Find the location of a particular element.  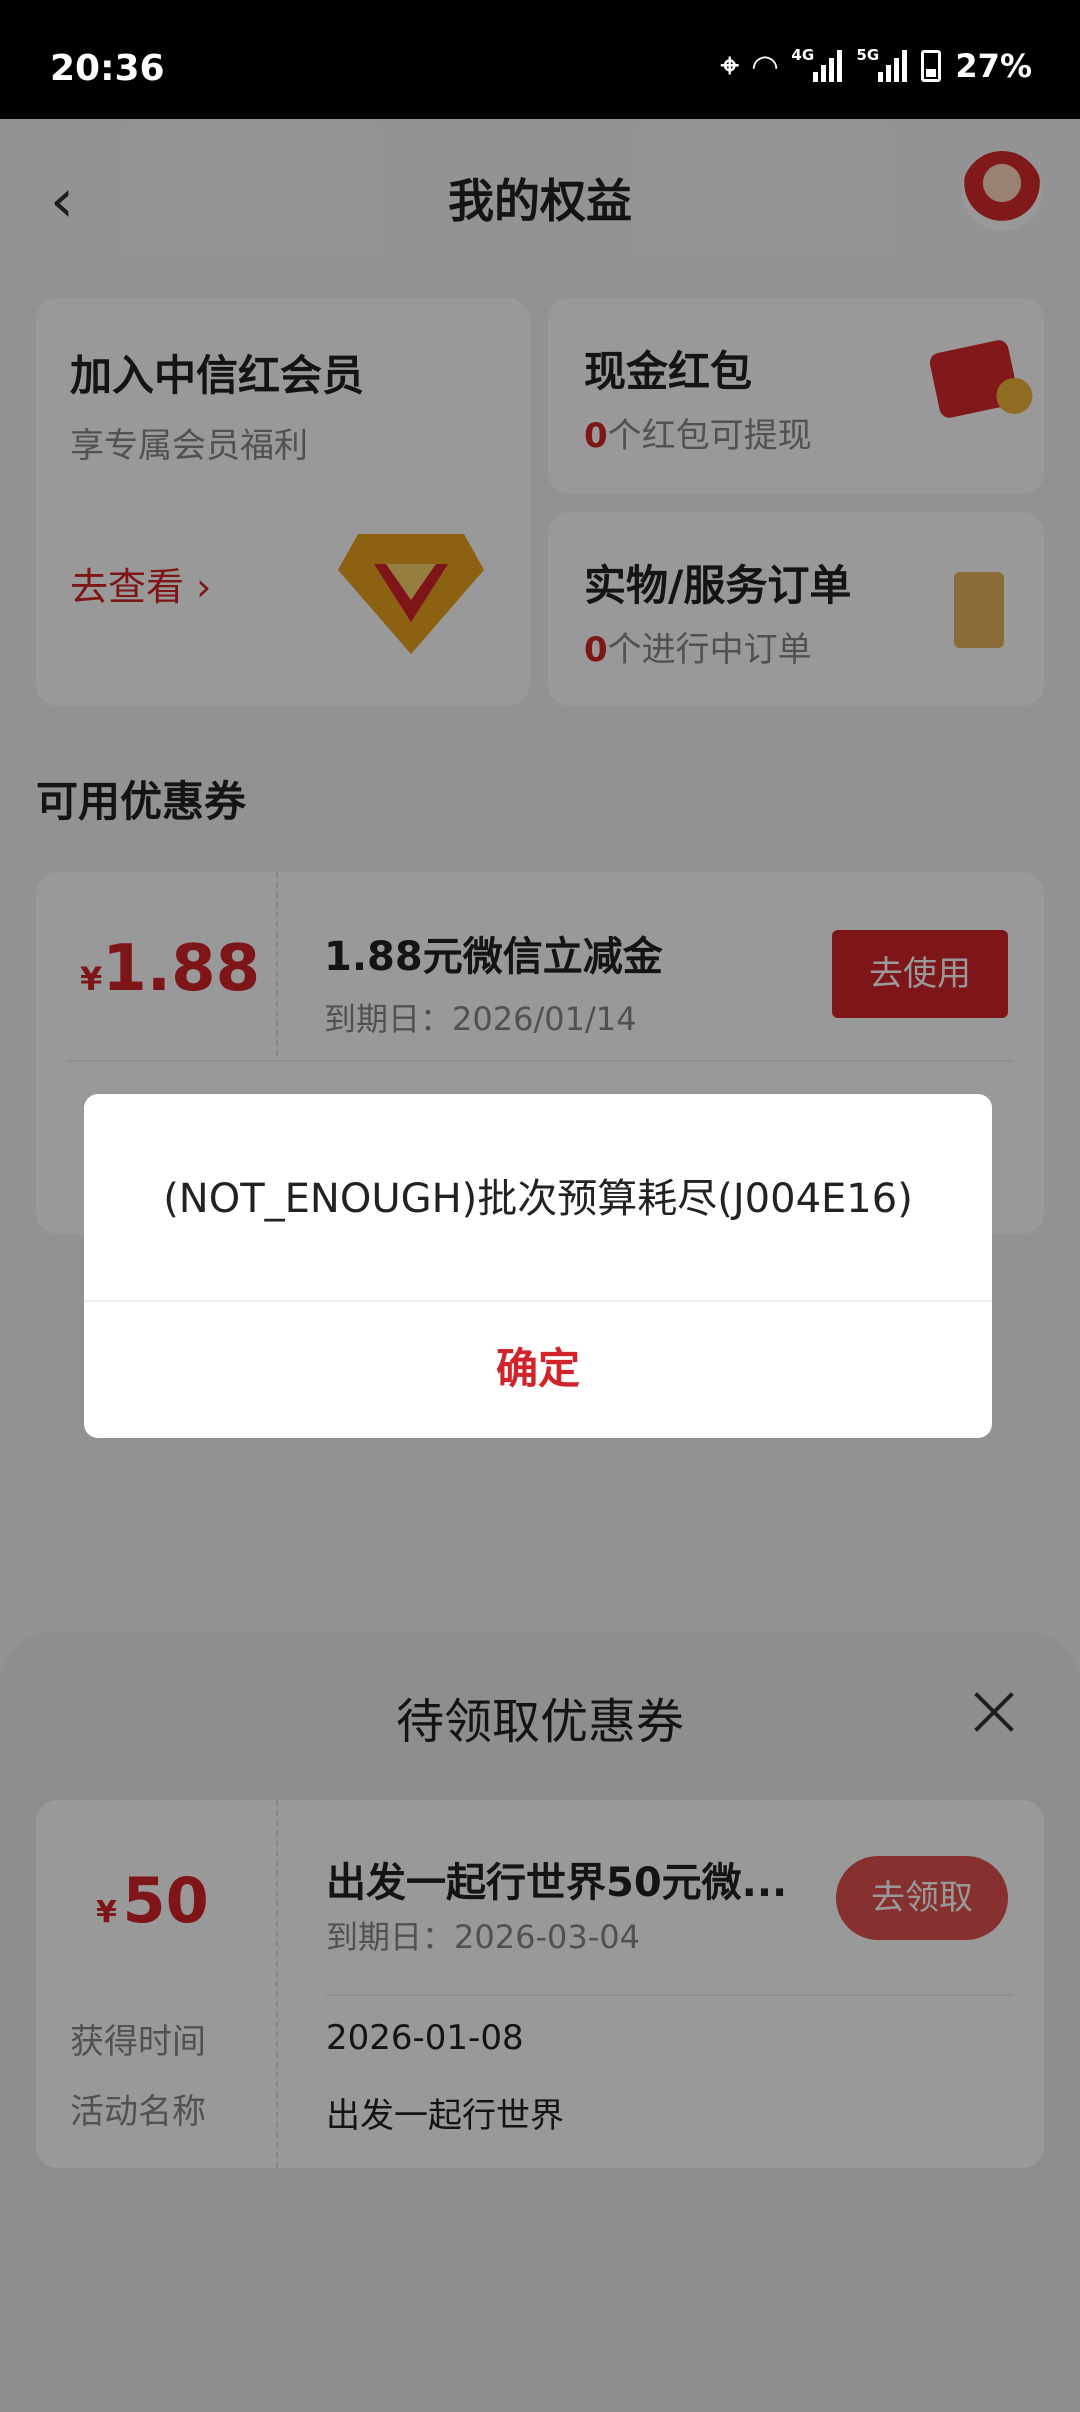

signal-4g-icon: 4G is located at coordinates (817, 64).